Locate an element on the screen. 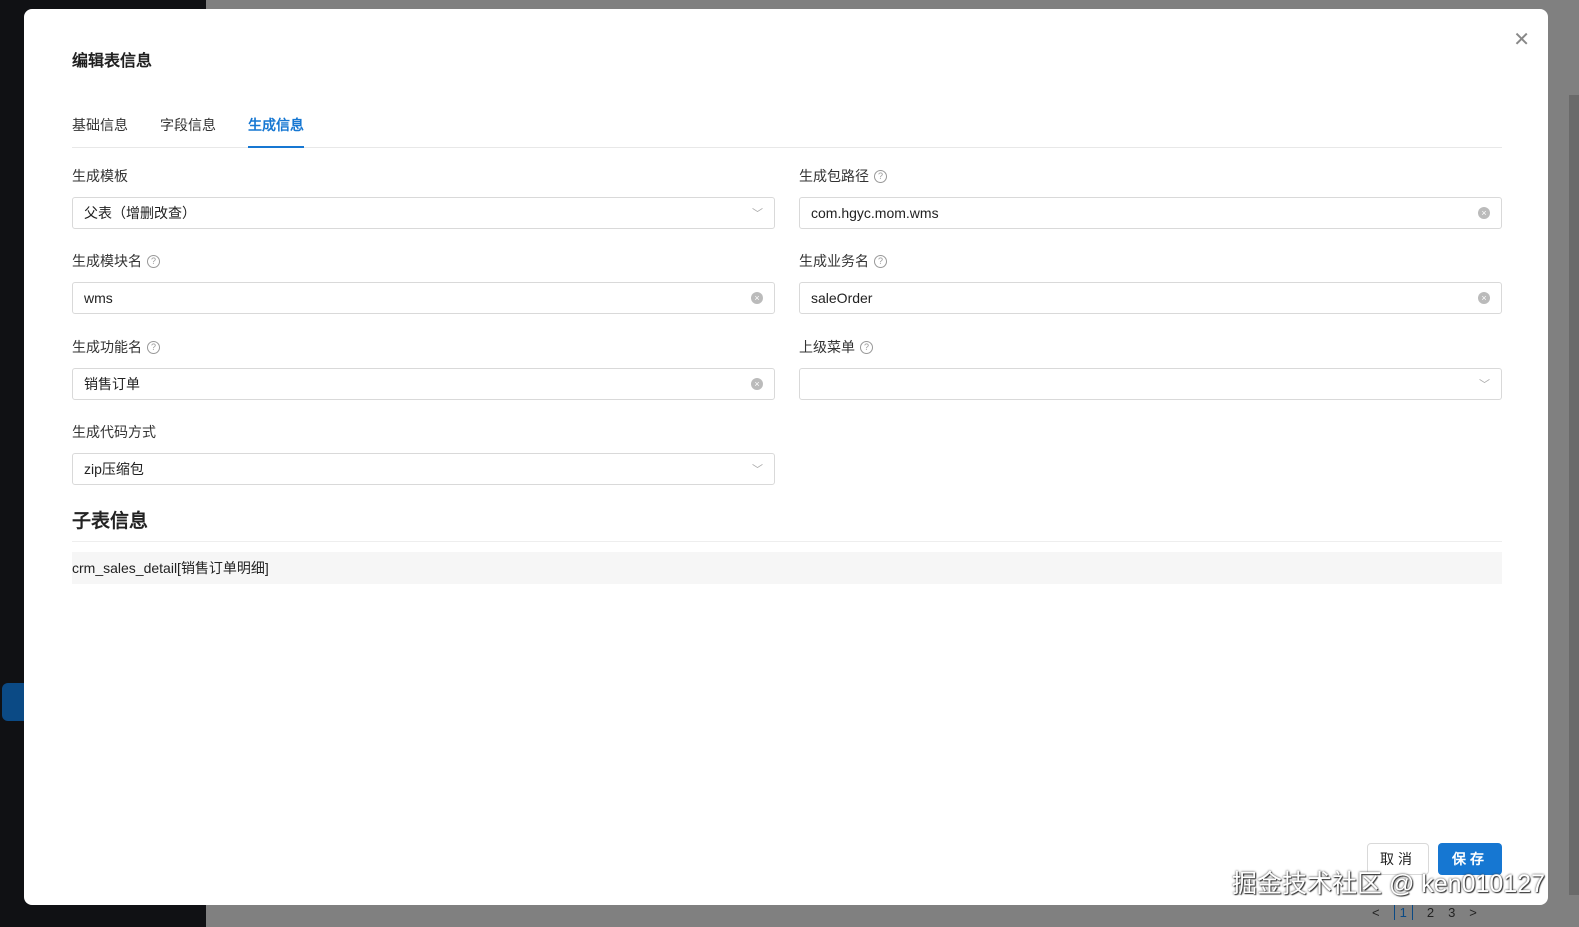 This screenshot has width=1579, height=927. package-label: 生成包路径 is located at coordinates (834, 176).